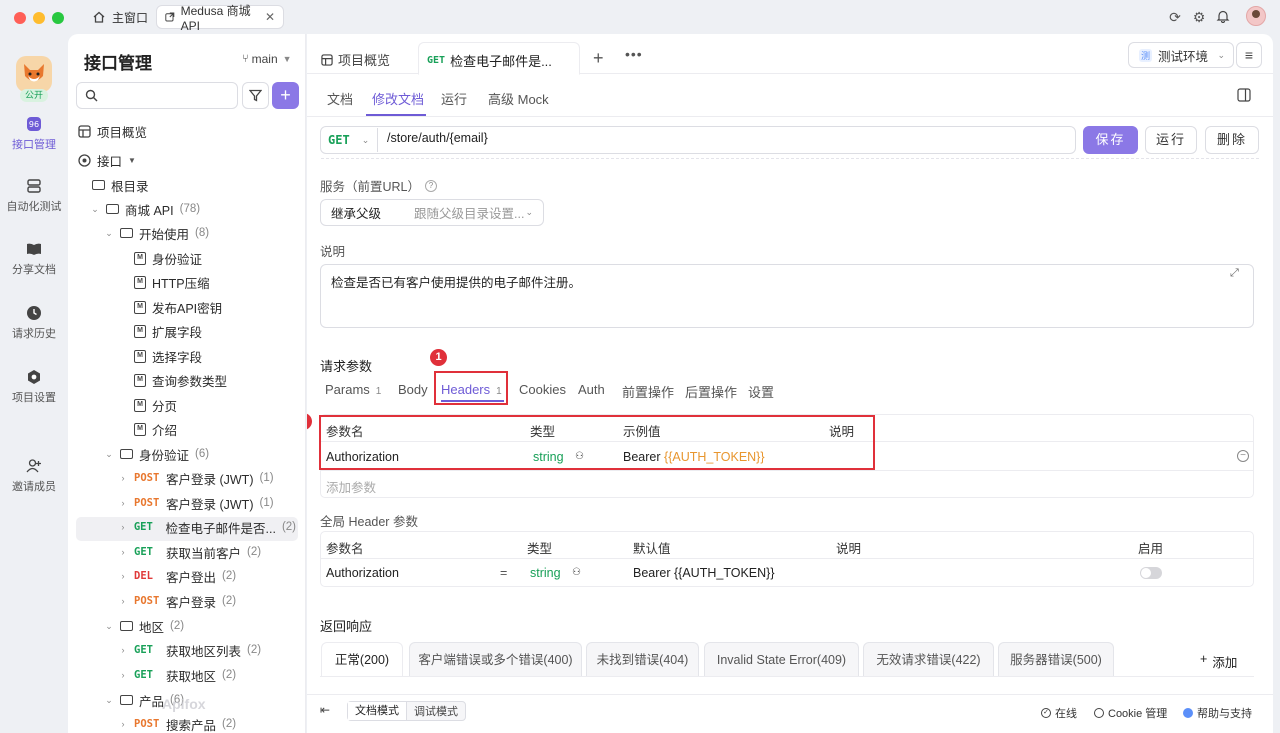  What do you see at coordinates (325, 710) in the screenshot?
I see `collapse-sidebar-icon: ⇤` at bounding box center [325, 710].